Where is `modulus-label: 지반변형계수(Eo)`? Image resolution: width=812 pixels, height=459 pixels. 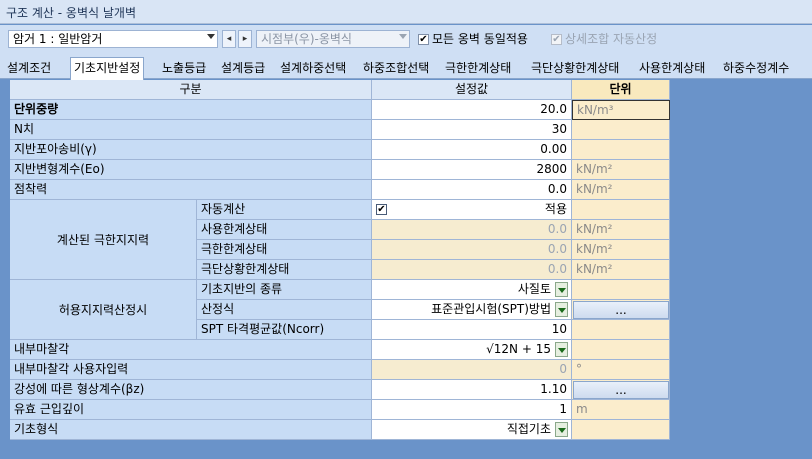
modulus-label: 지반변형계수(Eo) is located at coordinates (191, 170).